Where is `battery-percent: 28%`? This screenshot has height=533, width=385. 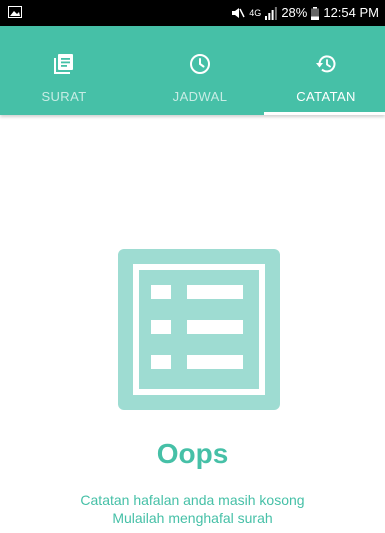
battery-percent: 28% is located at coordinates (294, 12).